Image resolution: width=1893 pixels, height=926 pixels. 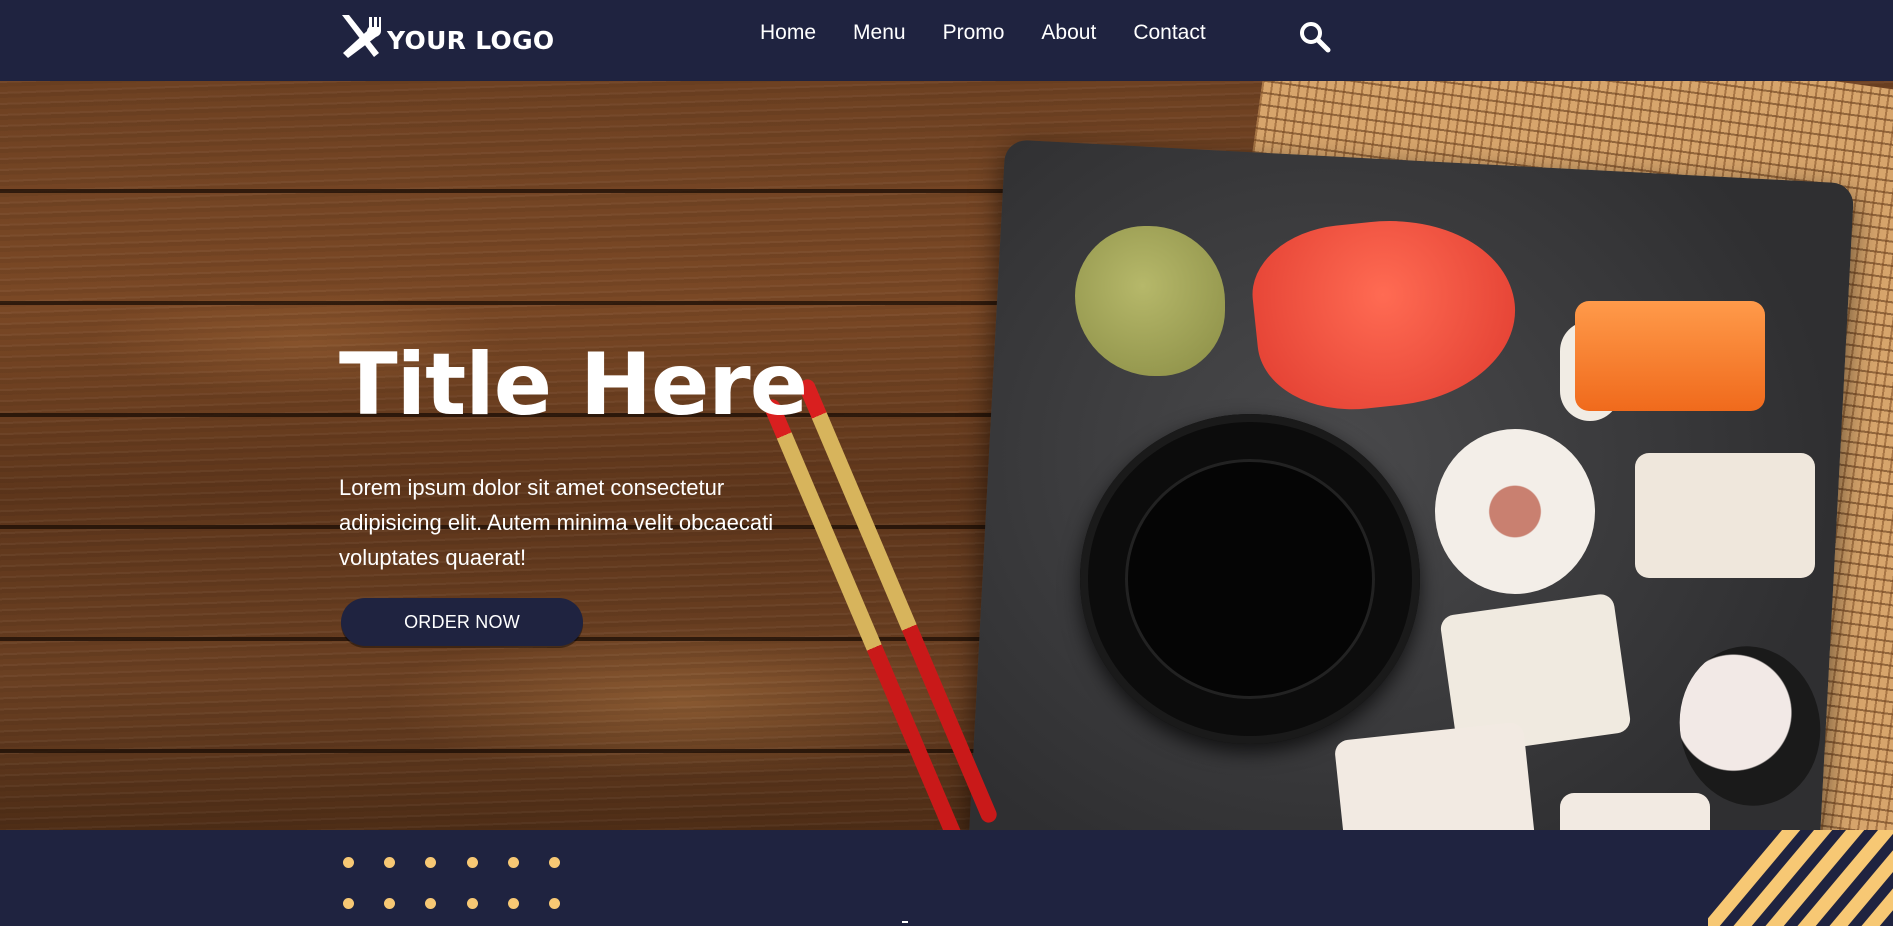 What do you see at coordinates (573, 385) in the screenshot?
I see `hero-title: Title Here` at bounding box center [573, 385].